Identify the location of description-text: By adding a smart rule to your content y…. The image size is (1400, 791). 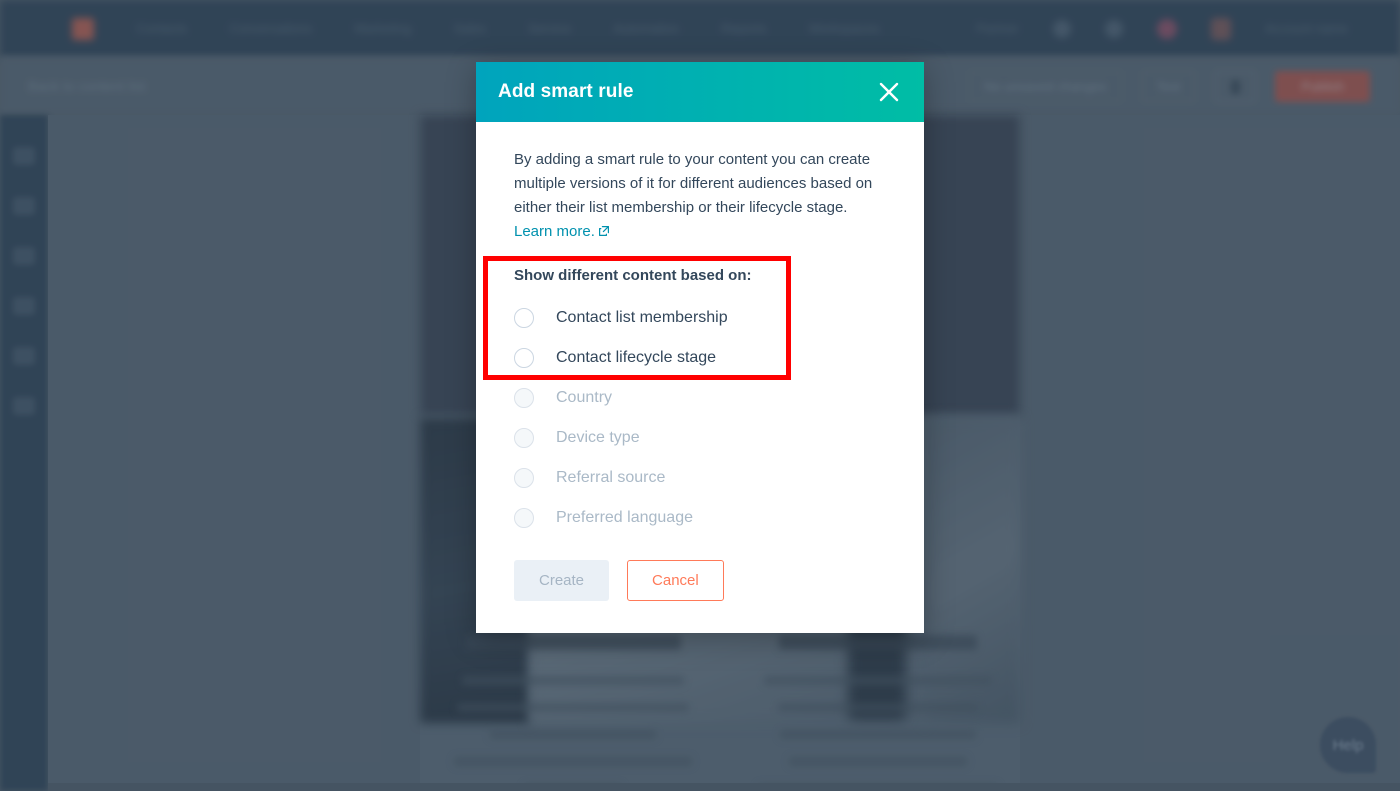
(693, 183).